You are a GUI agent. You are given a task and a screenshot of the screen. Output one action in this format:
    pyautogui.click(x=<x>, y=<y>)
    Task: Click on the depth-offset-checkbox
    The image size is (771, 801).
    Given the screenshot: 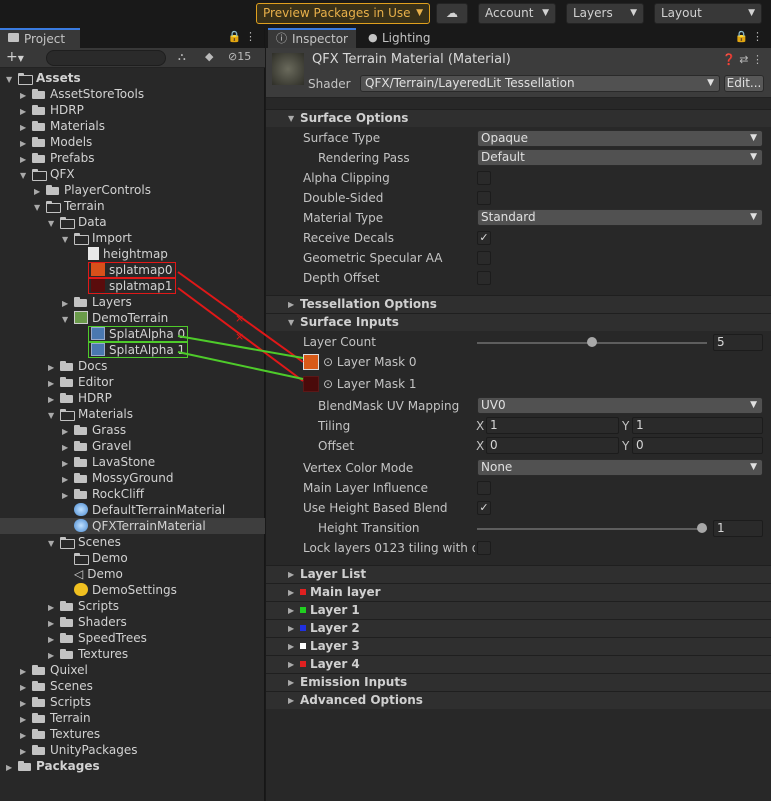 What is the action you would take?
    pyautogui.click(x=484, y=278)
    